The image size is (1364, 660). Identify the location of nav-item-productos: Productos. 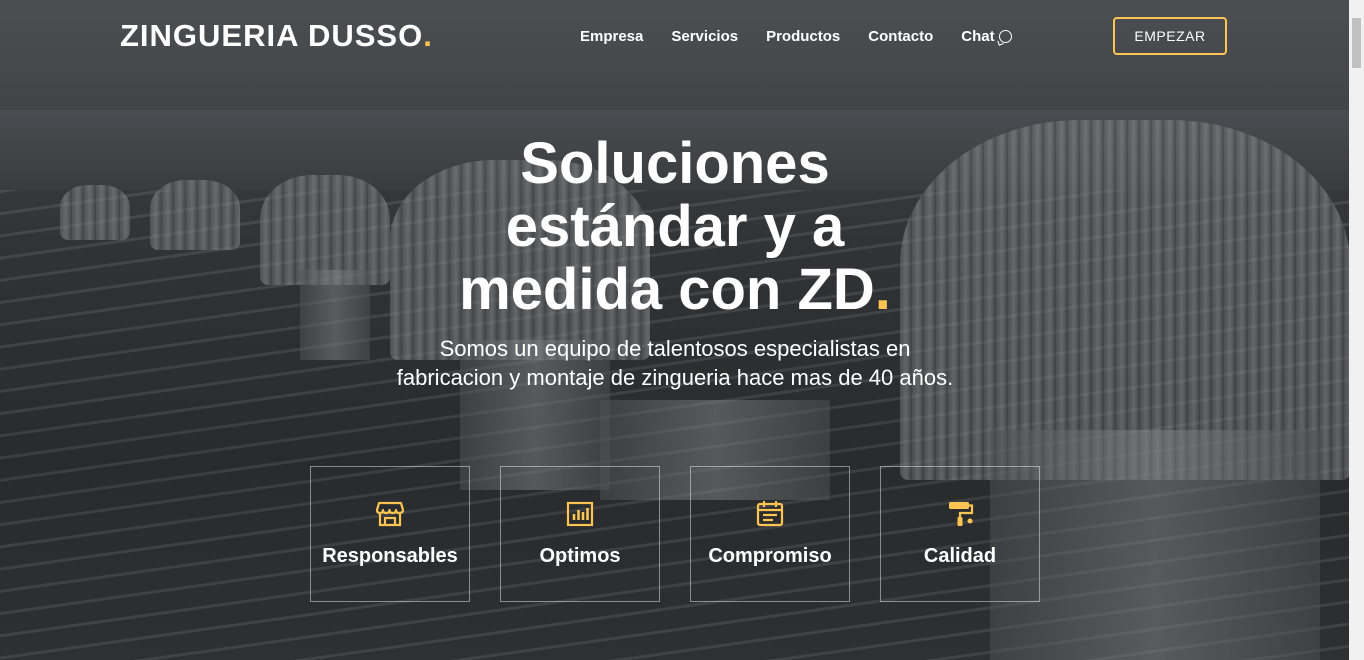
(803, 36).